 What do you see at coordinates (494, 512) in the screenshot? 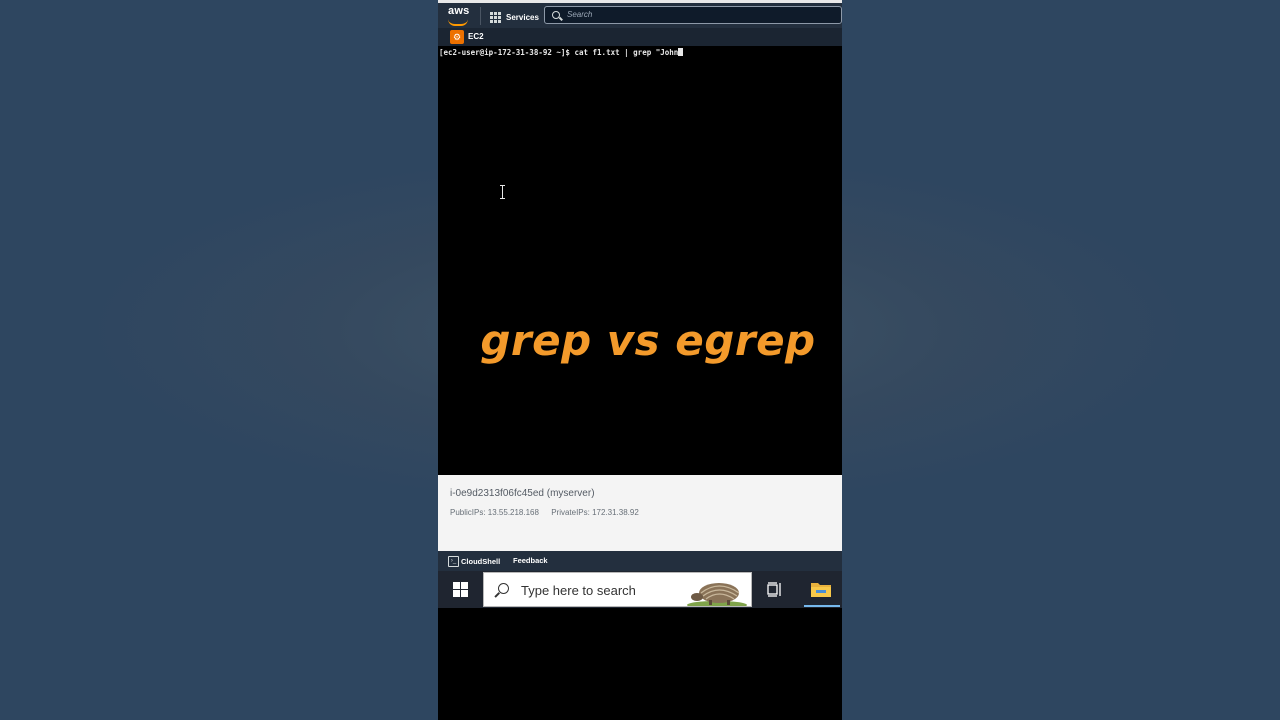
I see `public-ips: PublicIPs: 13.55.218.168` at bounding box center [494, 512].